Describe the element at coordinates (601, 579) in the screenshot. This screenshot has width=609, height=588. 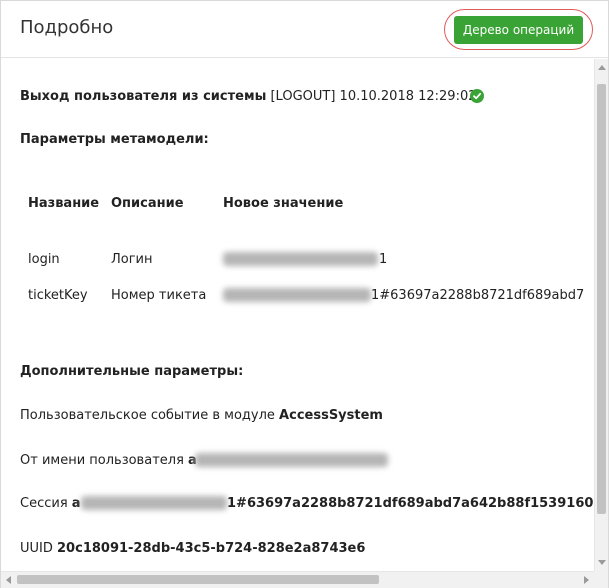
I see `scrollbar-corner` at that location.